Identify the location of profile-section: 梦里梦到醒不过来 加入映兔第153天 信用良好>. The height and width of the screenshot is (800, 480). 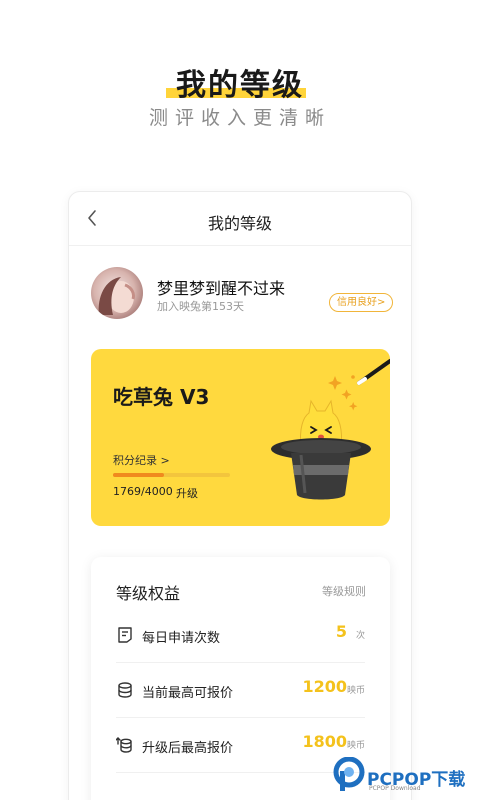
(240, 297).